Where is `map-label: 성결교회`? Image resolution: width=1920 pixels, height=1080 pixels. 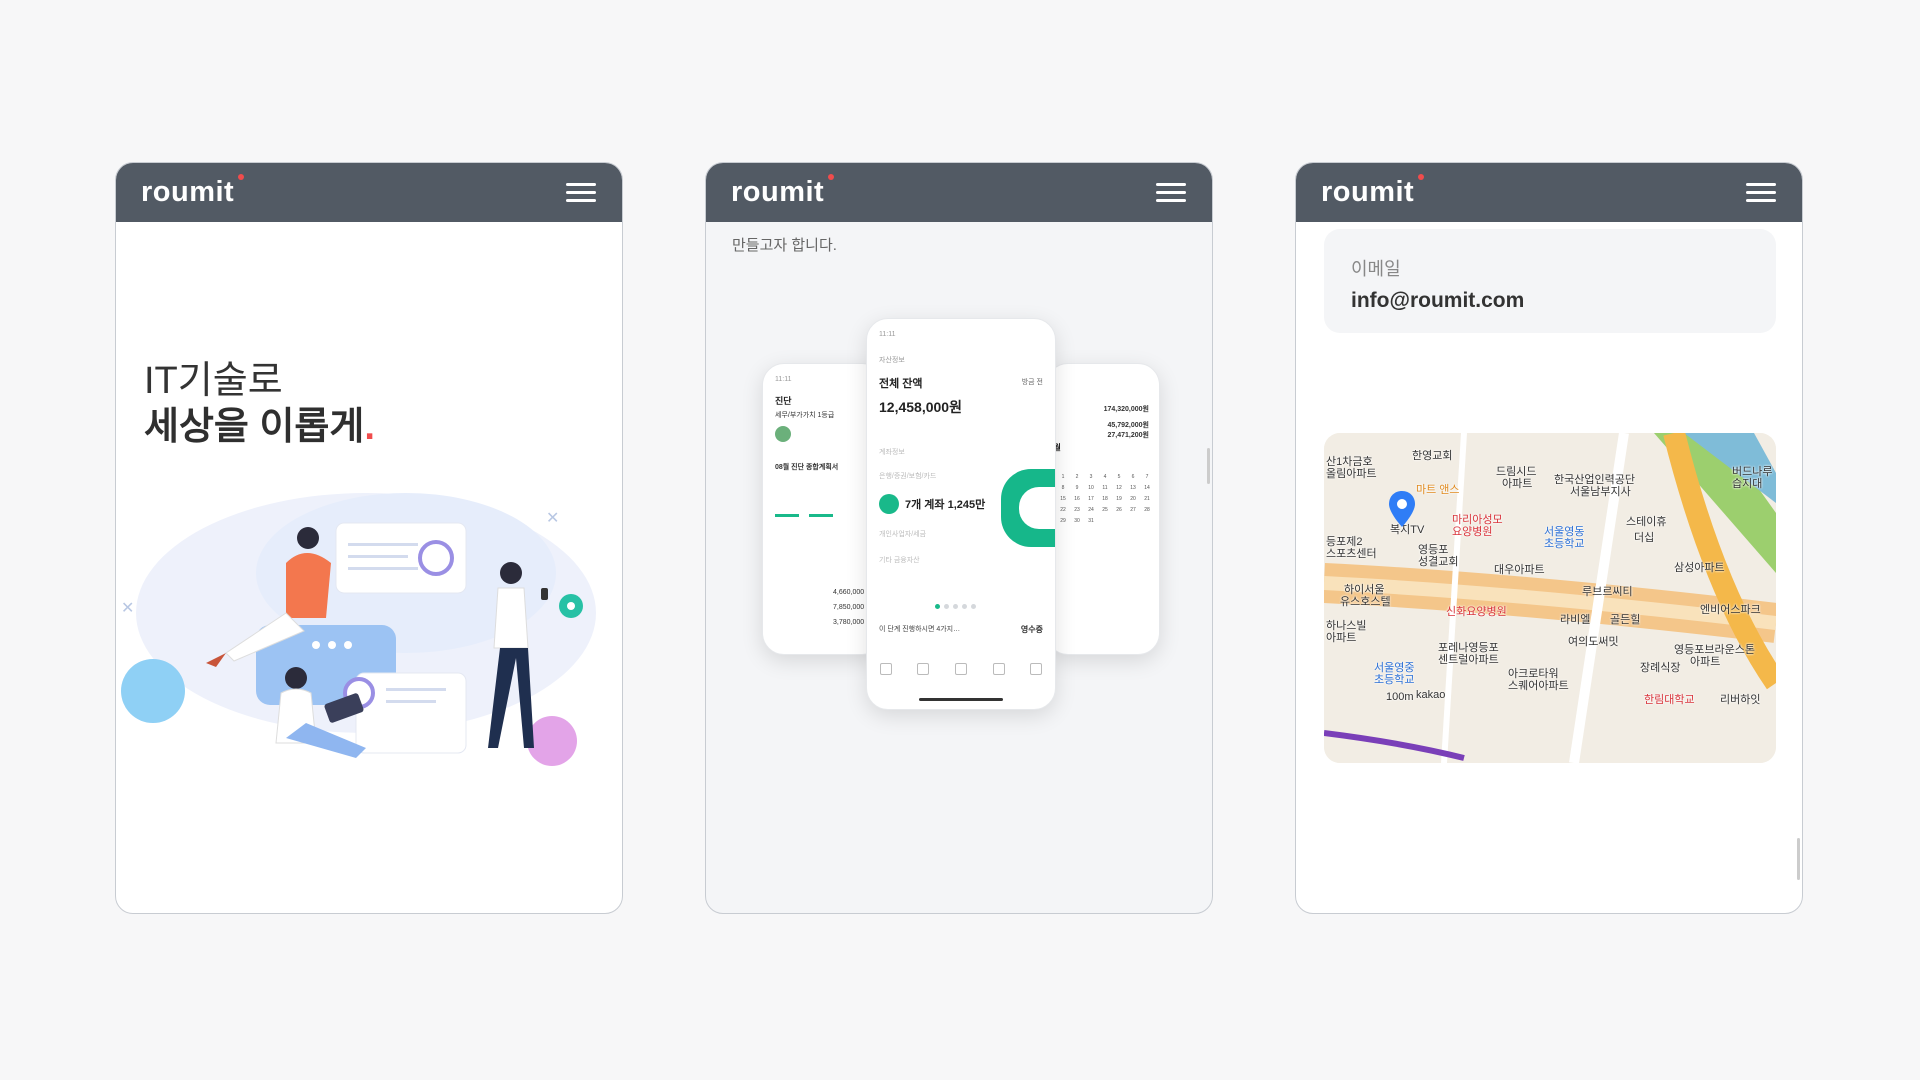 map-label: 성결교회 is located at coordinates (1438, 562).